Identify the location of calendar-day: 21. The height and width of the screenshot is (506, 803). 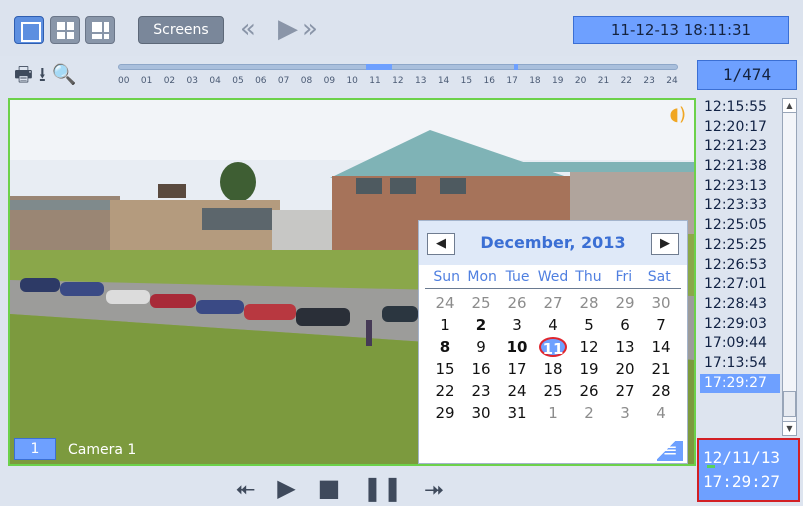
(661, 369).